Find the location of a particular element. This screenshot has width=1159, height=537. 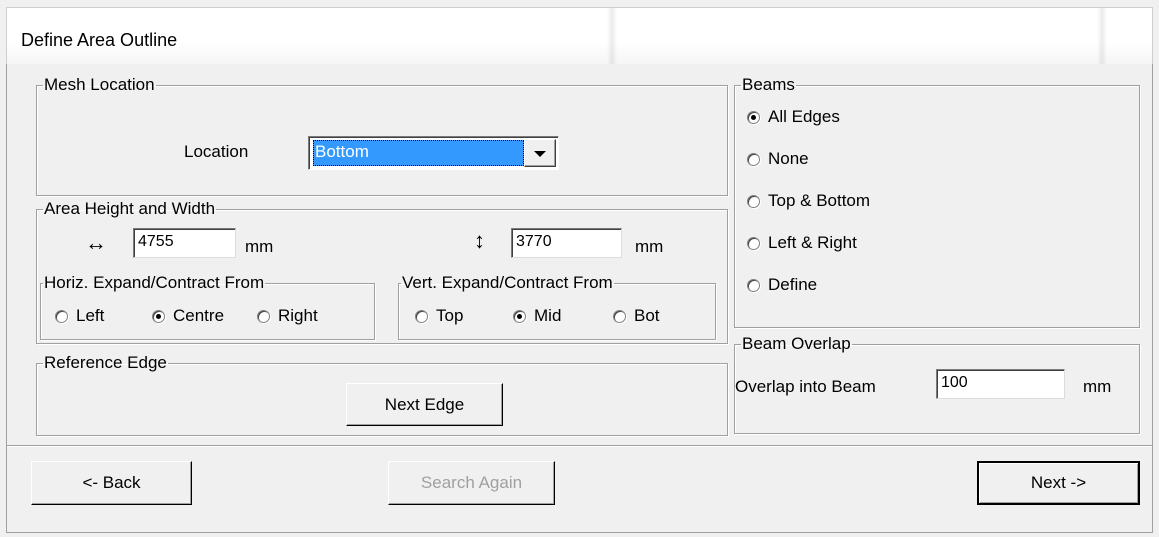

chevron-down-icon is located at coordinates (540, 153).